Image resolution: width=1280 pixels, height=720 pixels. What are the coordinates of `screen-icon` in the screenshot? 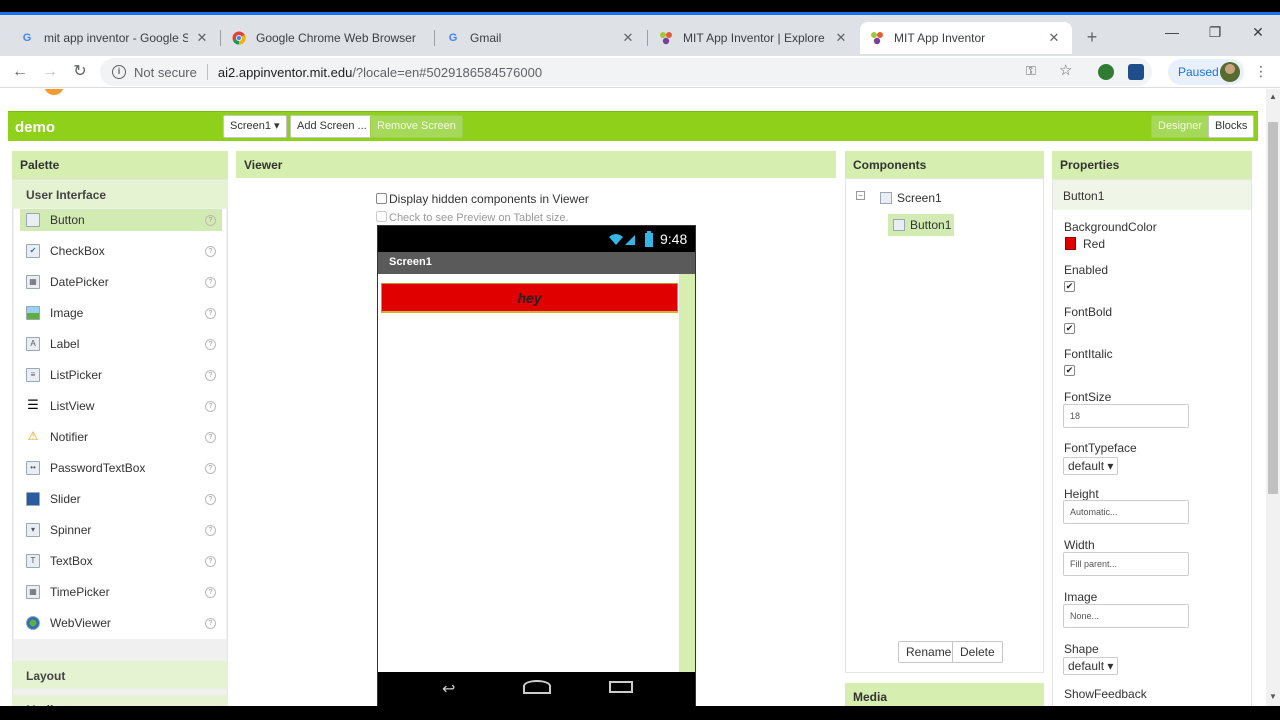 It's located at (886, 198).